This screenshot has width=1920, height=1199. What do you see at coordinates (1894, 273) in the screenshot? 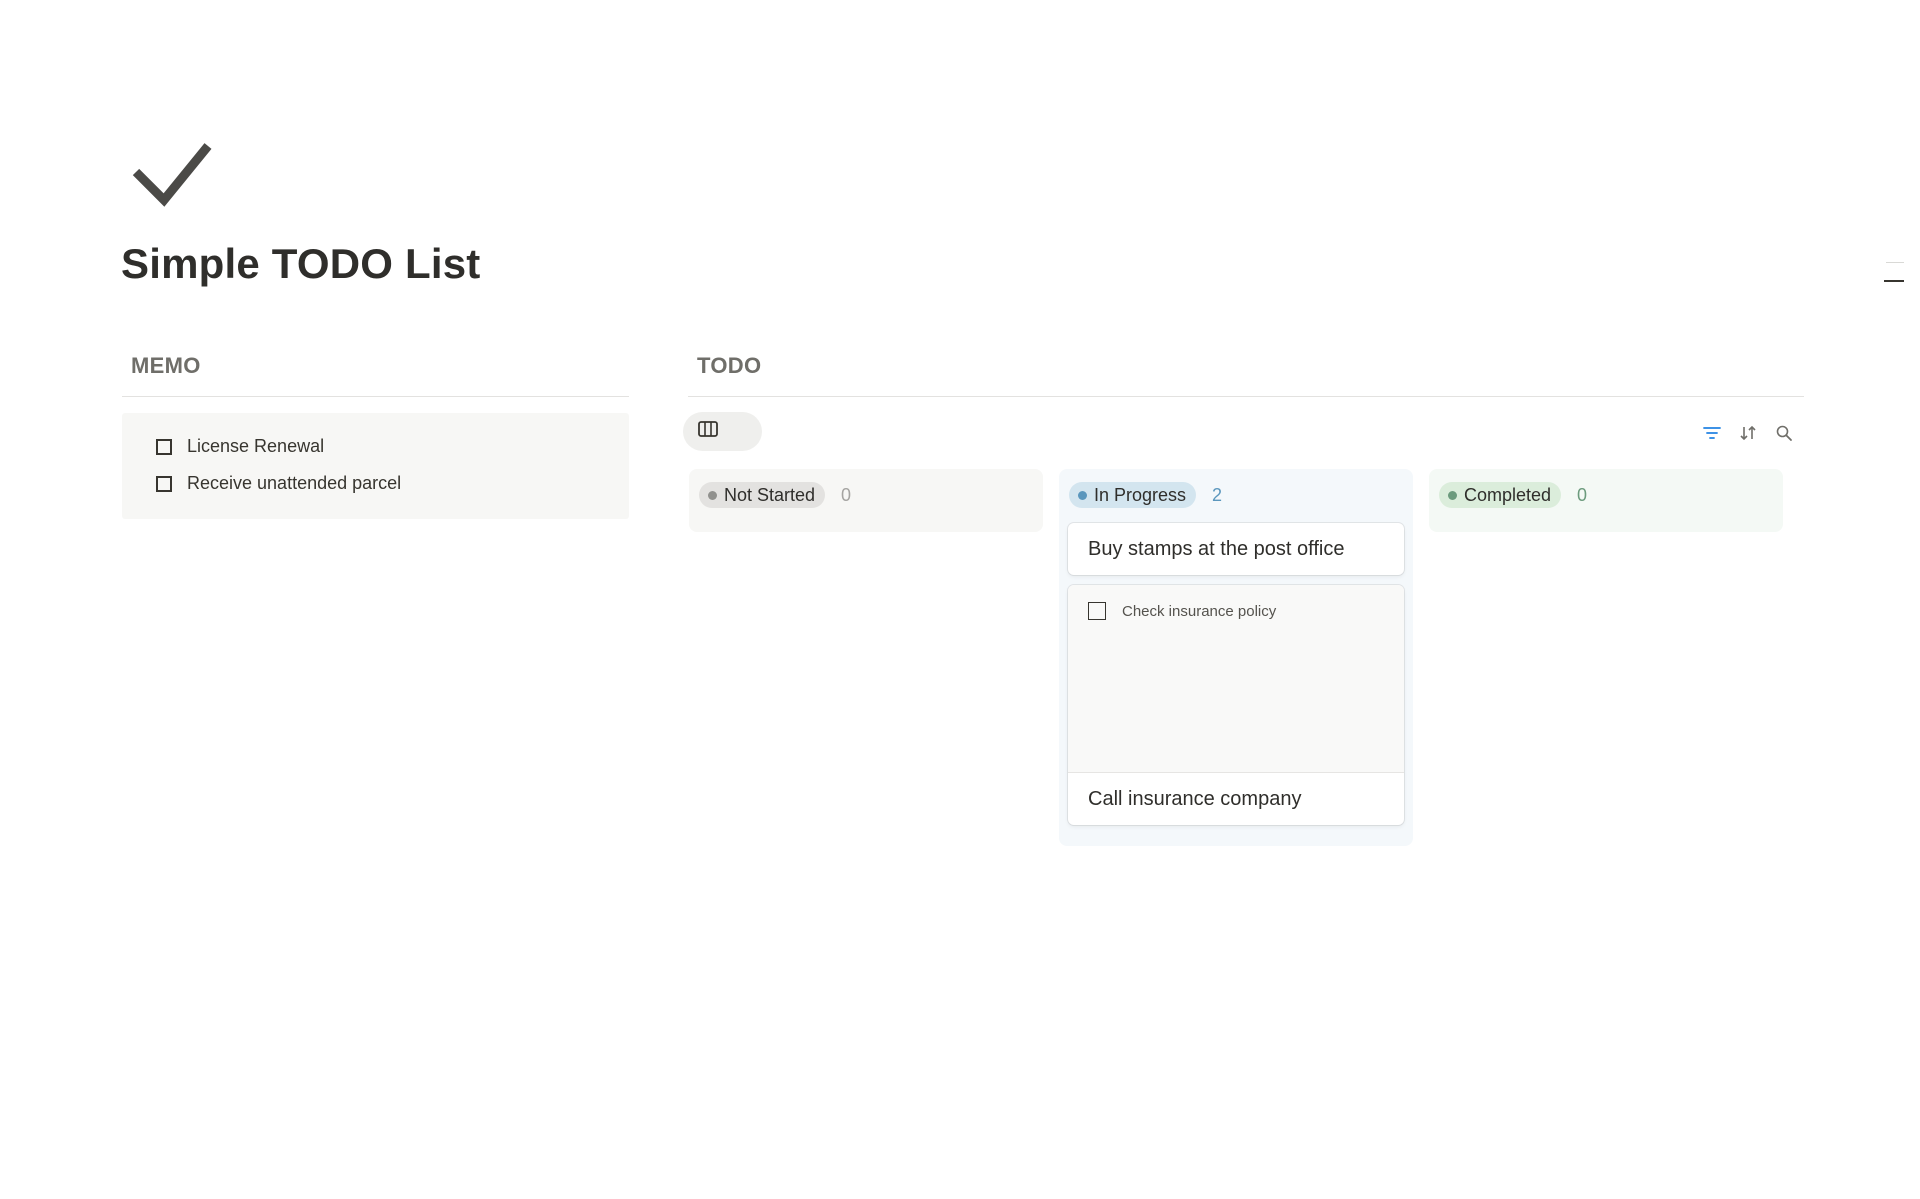
I see `outline-handle` at bounding box center [1894, 273].